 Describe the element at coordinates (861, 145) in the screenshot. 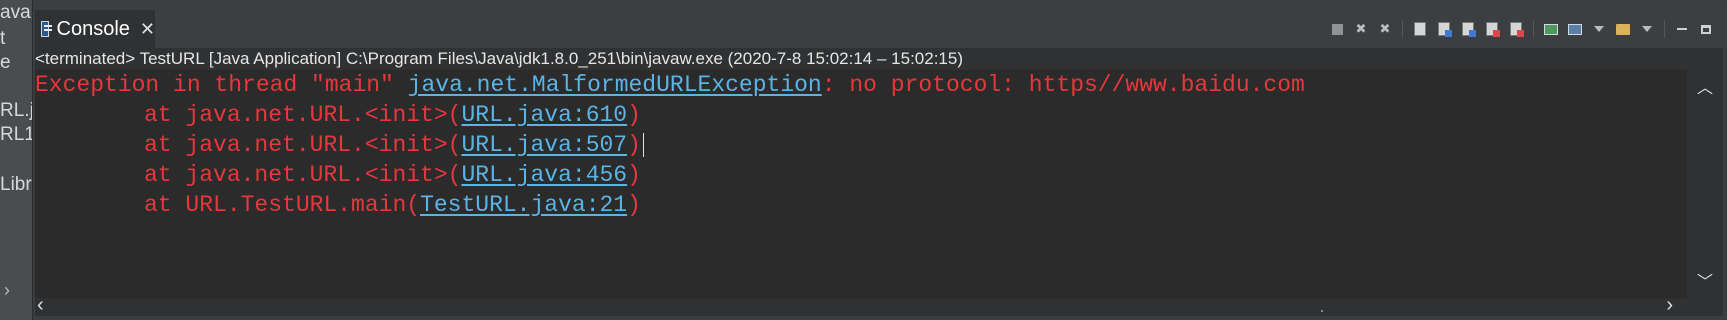

I see `stack-frame: at java.net.URL.<init>(URL.java:507)` at that location.